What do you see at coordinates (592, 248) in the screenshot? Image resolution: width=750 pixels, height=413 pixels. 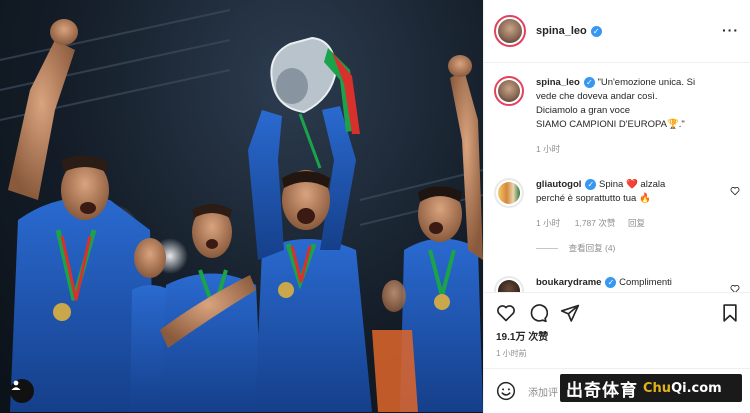 I see `view-replies-button: 查看回复 (4)` at bounding box center [592, 248].